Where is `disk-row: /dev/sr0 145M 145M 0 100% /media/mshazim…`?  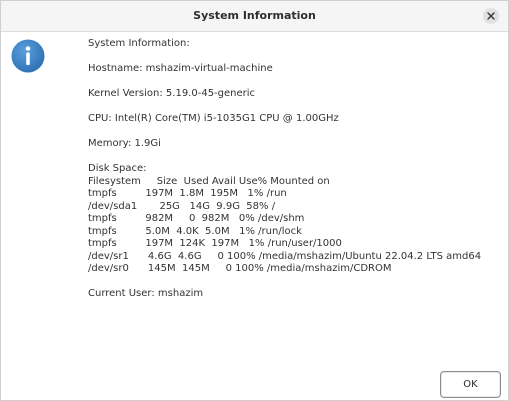
disk-row: /dev/sr0 145M 145M 0 100% /media/mshazim… is located at coordinates (240, 268).